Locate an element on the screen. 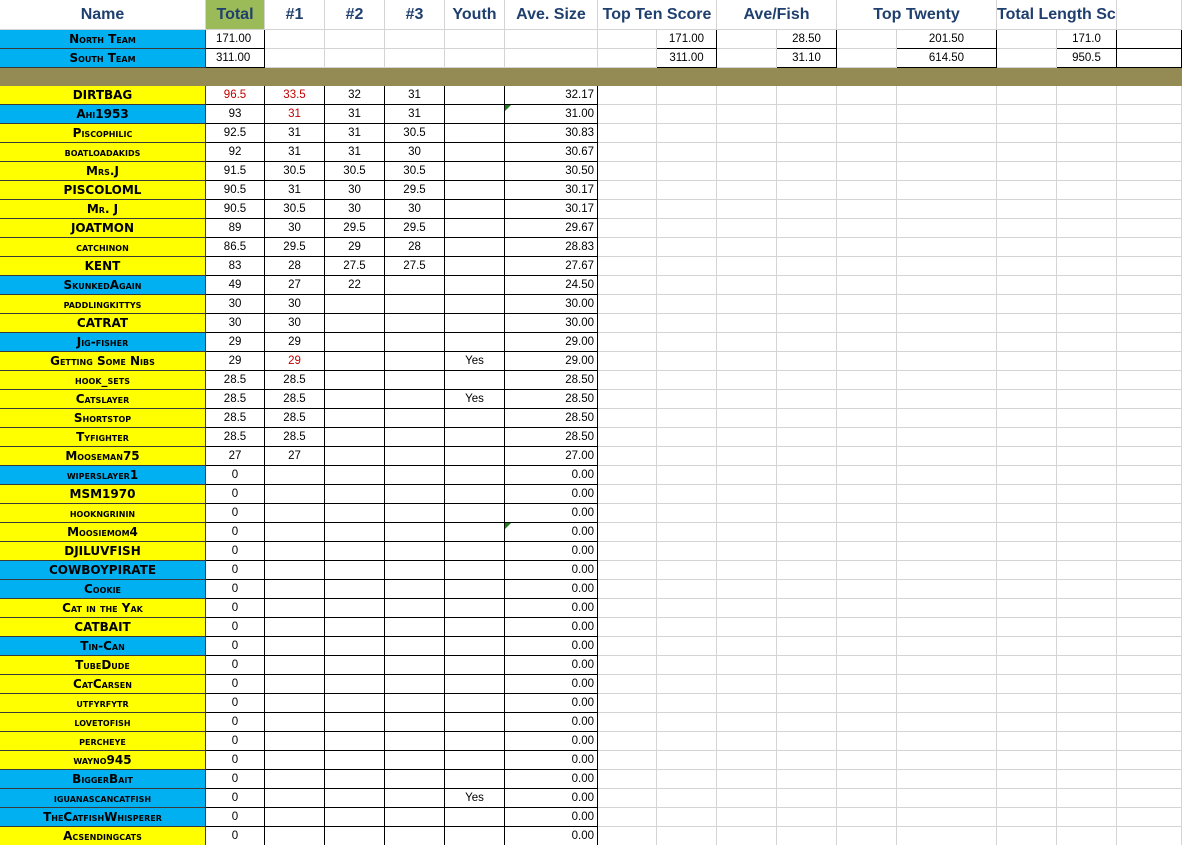  team-ave-fish: 31.10 is located at coordinates (807, 58).